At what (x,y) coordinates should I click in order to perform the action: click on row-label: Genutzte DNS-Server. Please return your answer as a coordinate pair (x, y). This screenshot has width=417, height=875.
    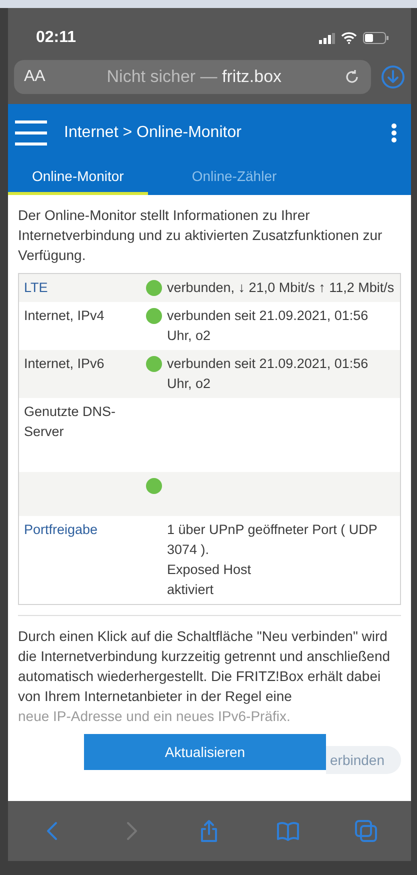
    Looking at the image, I should click on (70, 422).